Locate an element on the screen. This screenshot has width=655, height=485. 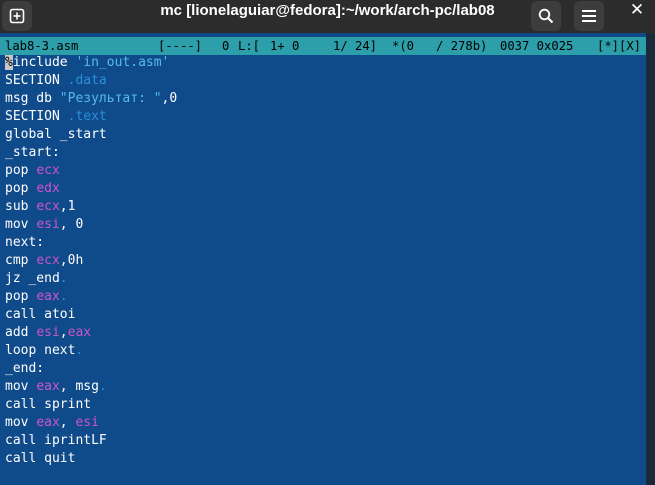
code-line: SECTION .data is located at coordinates (56, 80).